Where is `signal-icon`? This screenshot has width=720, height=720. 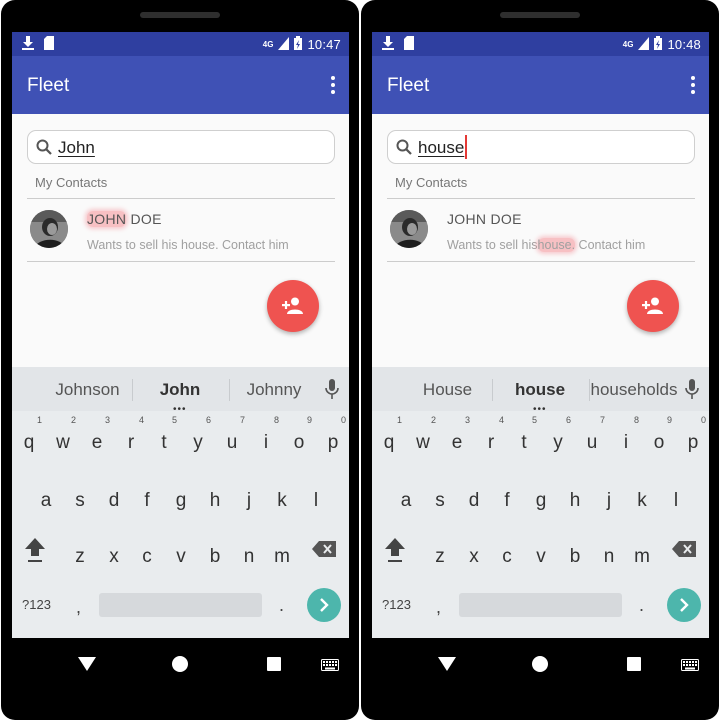
signal-icon is located at coordinates (284, 44).